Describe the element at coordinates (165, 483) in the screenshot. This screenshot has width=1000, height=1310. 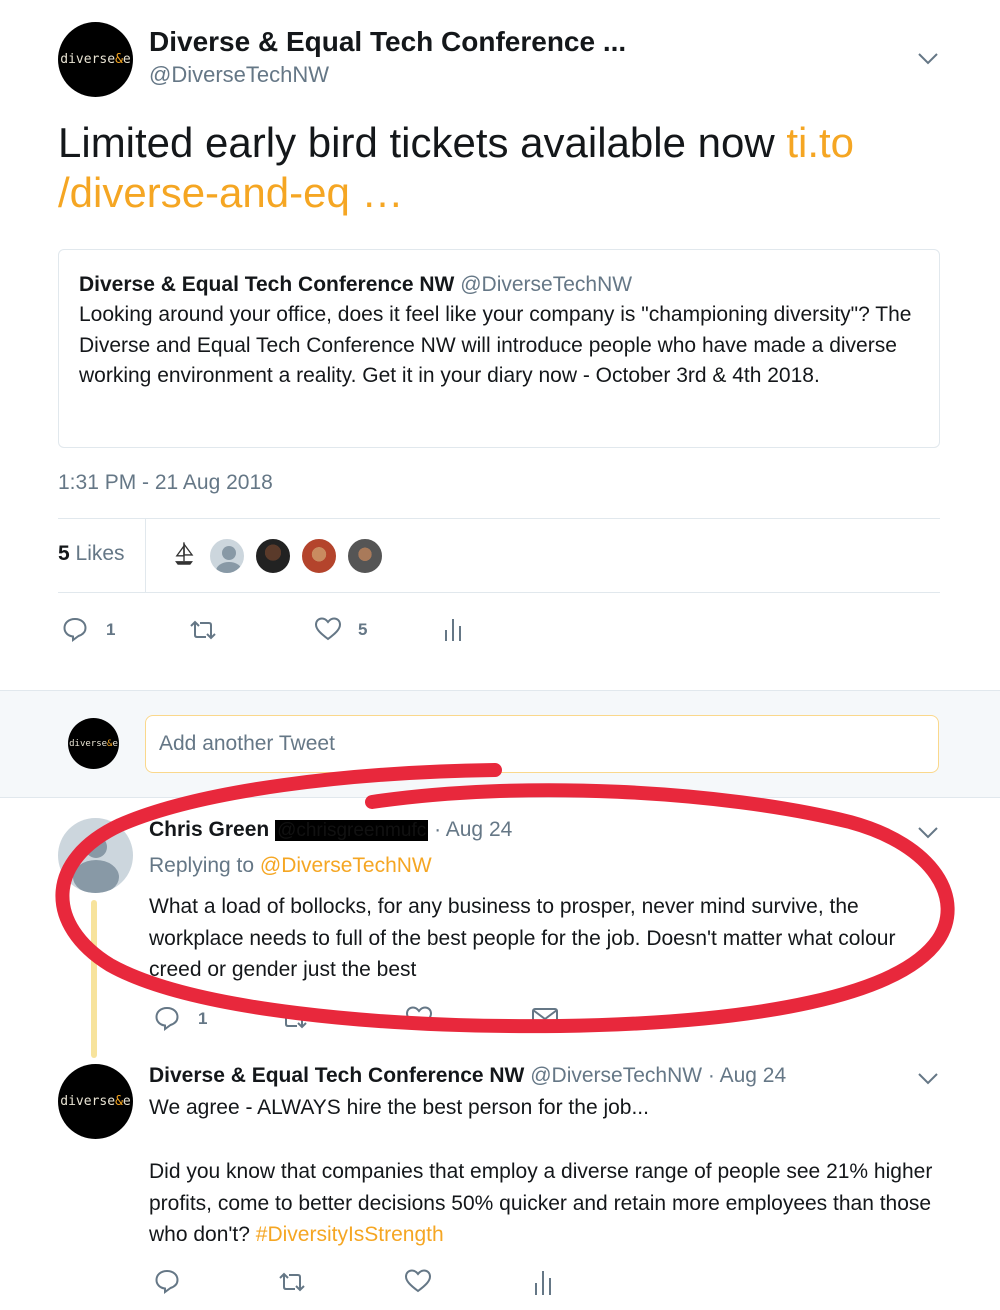
I see `tweet-timestamp: 1:31 PM - 21 Aug 2018` at that location.